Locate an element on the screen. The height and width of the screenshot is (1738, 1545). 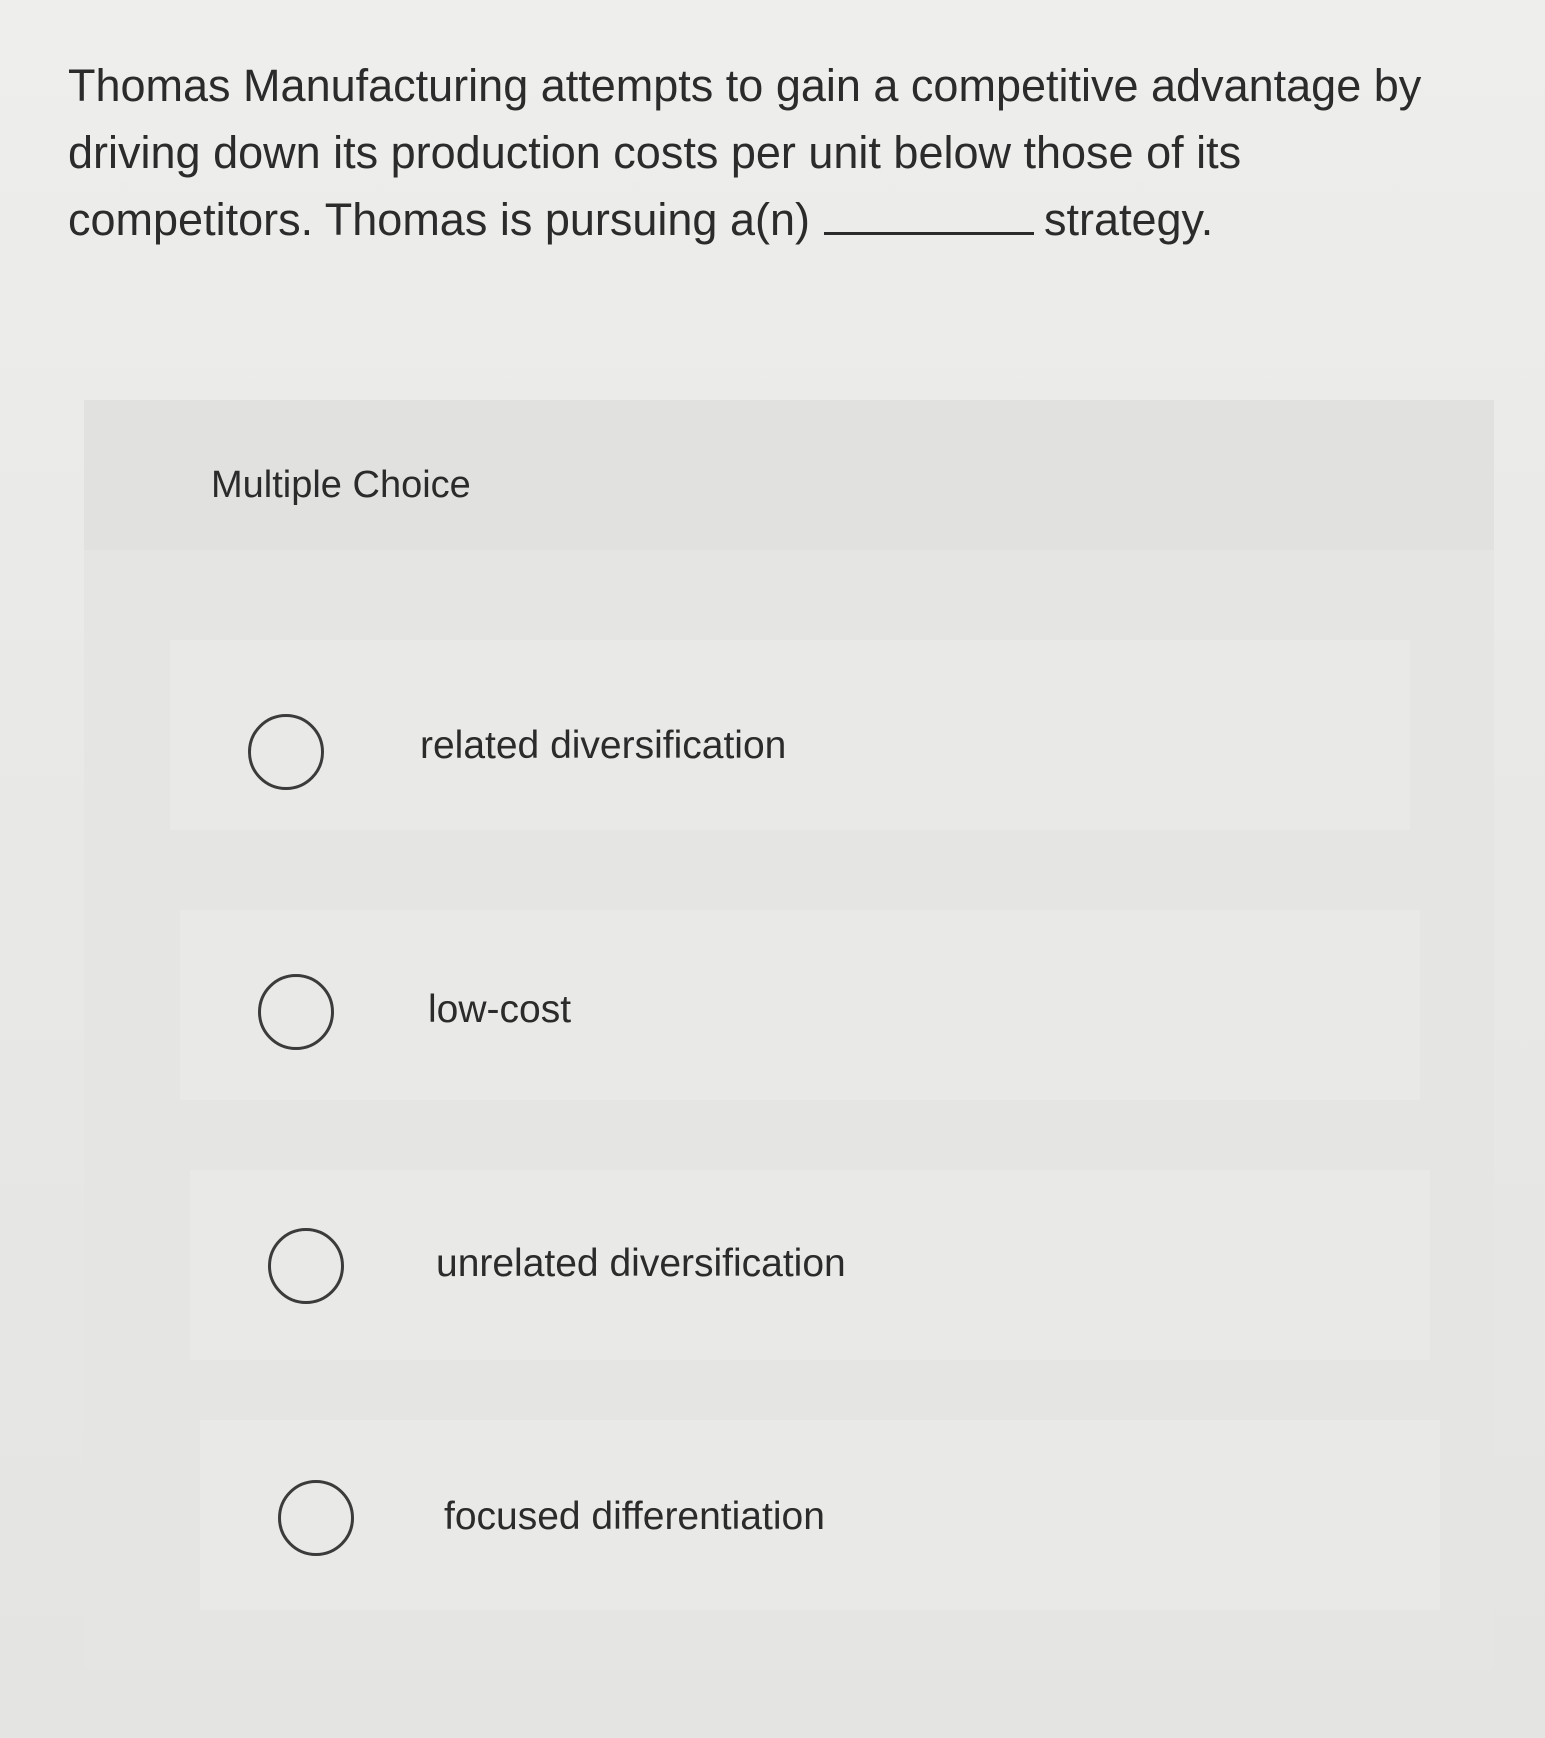
radio-related-diversification is located at coordinates (286, 752).